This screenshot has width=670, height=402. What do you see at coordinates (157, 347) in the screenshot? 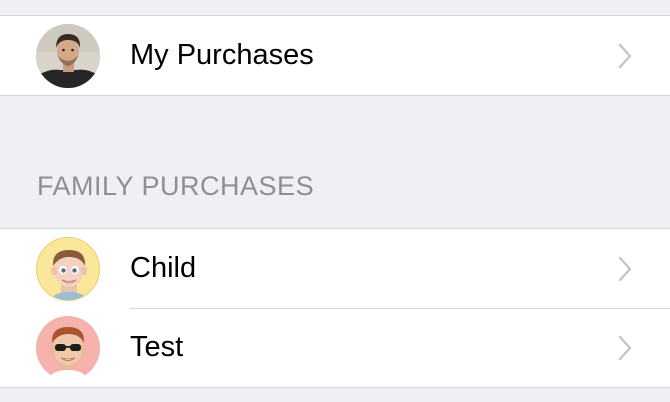
I see `family-member-label-test: Test` at bounding box center [157, 347].